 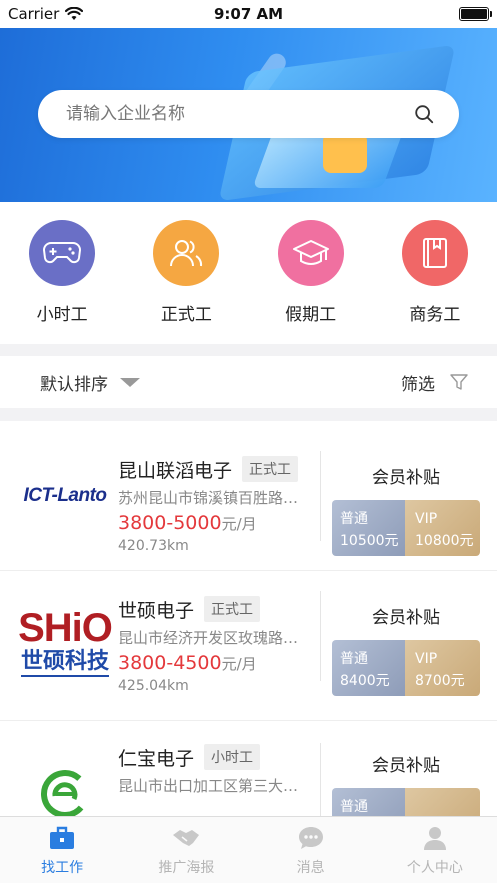 What do you see at coordinates (62, 273) in the screenshot?
I see `category-hourly: 小时工` at bounding box center [62, 273].